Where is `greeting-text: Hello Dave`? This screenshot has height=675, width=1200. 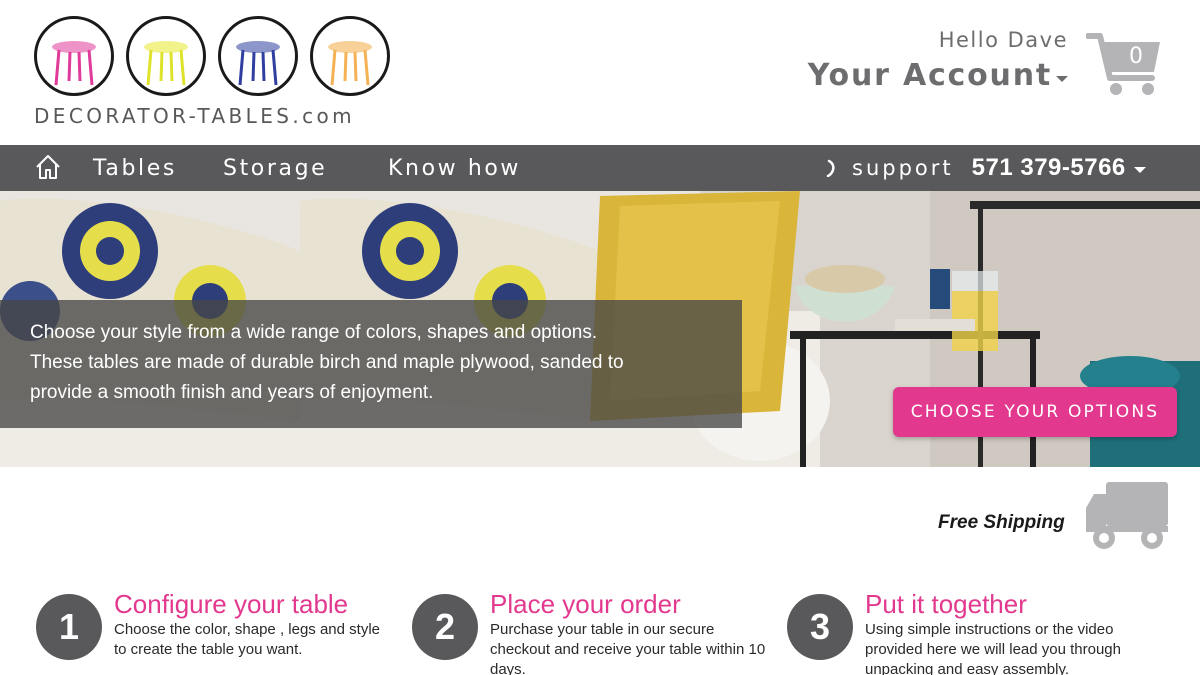 greeting-text: Hello Dave is located at coordinates (1003, 40).